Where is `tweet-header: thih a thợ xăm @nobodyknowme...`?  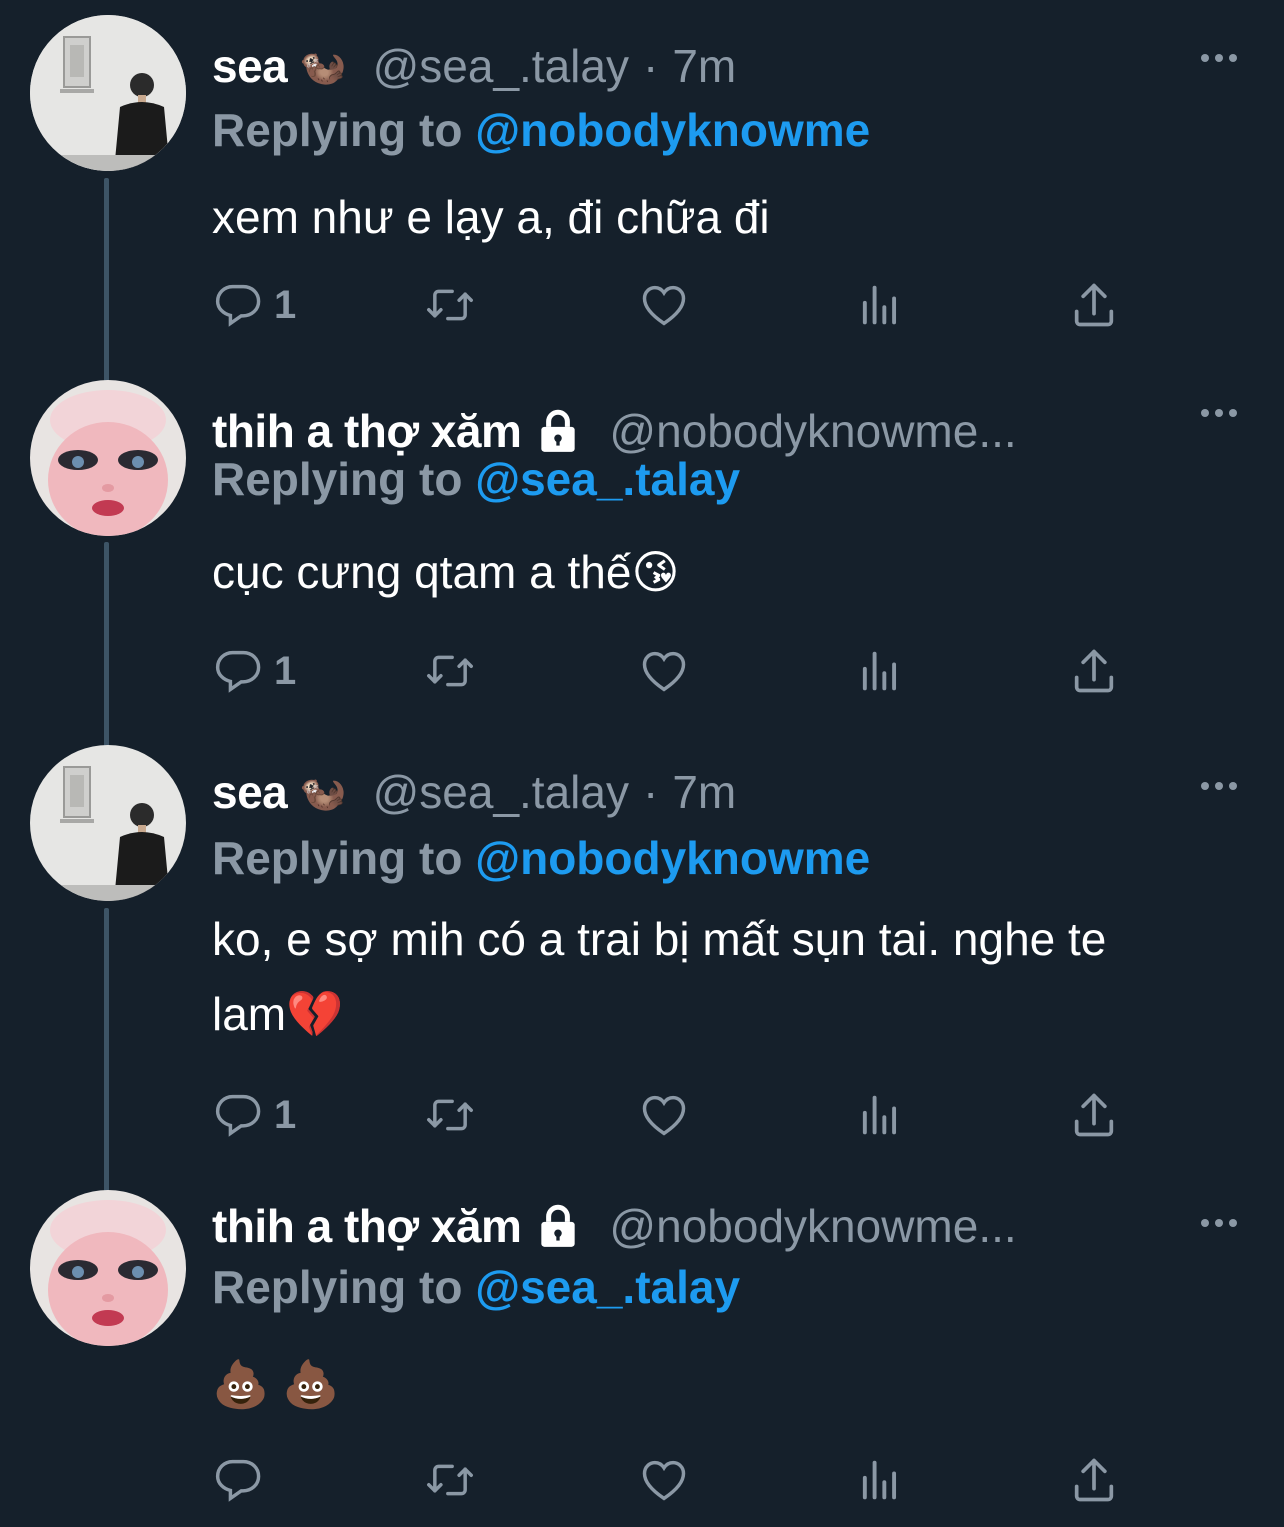 tweet-header: thih a thợ xăm @nobodyknowme... is located at coordinates (702, 1226).